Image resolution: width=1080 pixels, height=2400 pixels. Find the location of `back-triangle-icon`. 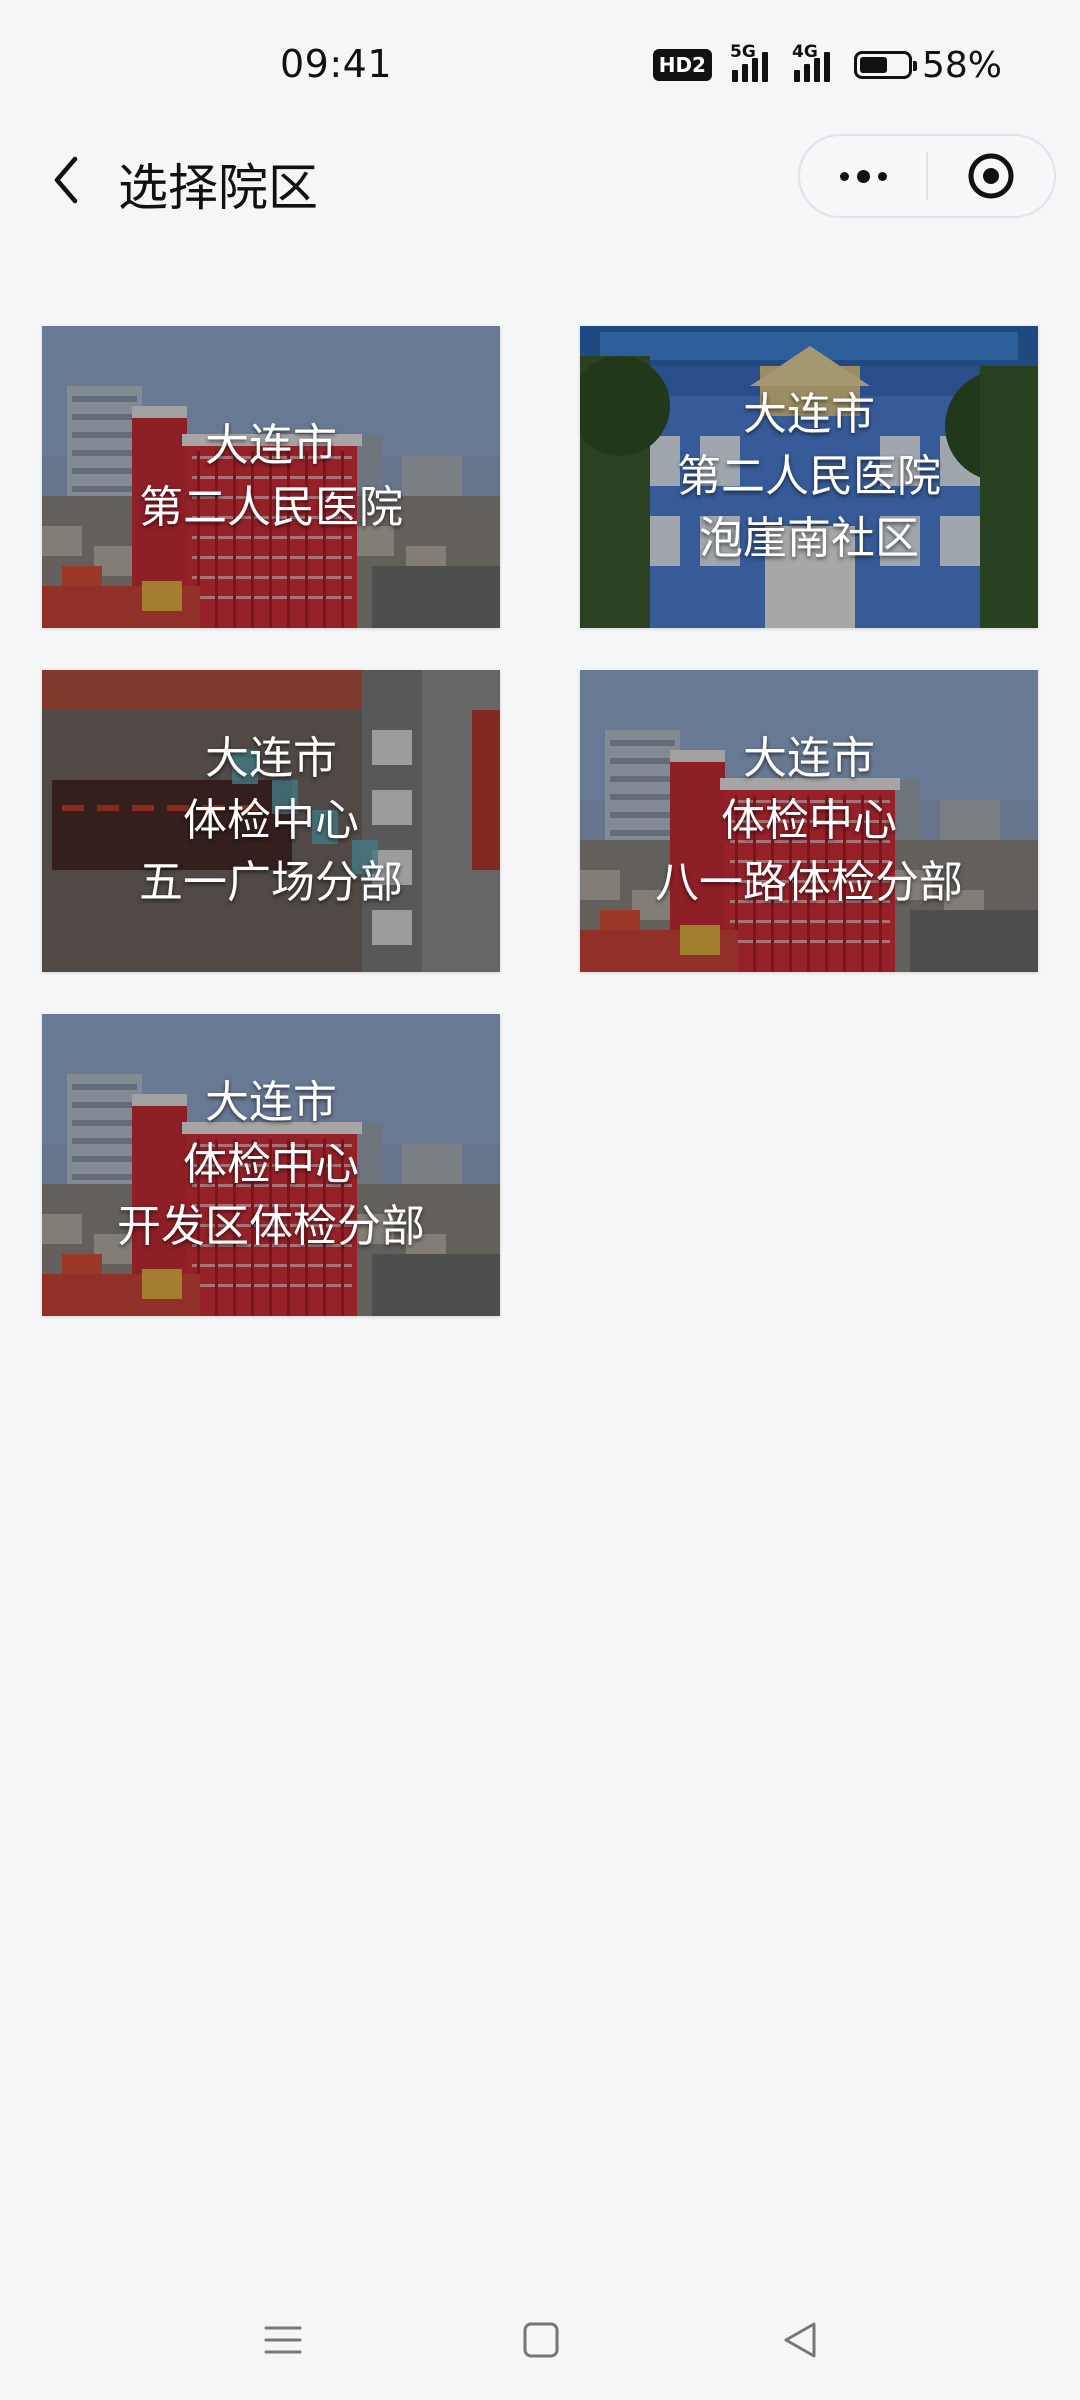

back-triangle-icon is located at coordinates (800, 2340).